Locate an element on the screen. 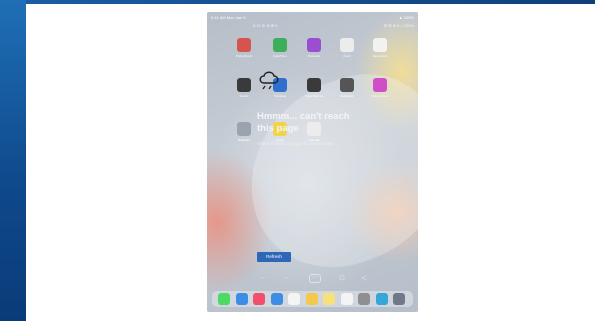  dock is located at coordinates (312, 299).